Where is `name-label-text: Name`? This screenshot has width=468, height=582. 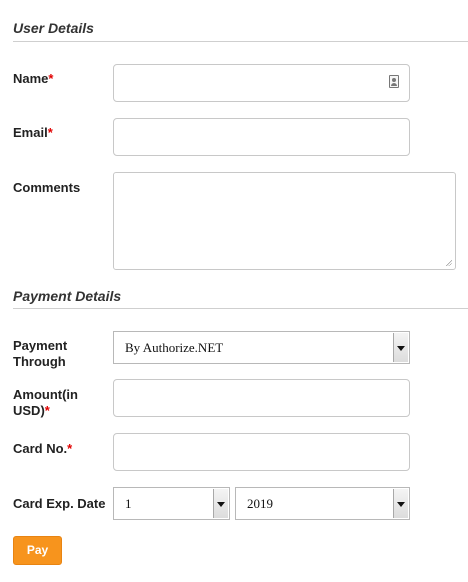 name-label-text: Name is located at coordinates (31, 78).